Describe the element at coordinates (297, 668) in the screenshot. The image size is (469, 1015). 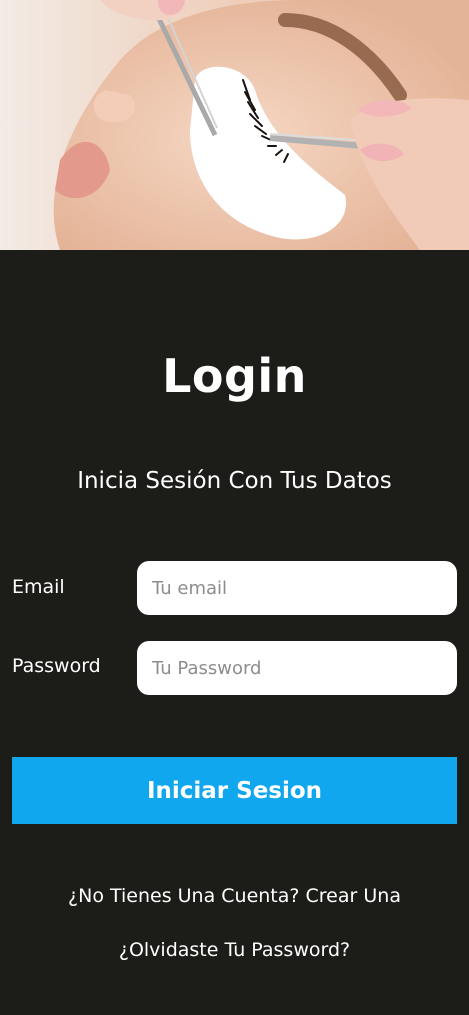
I see `password-field` at that location.